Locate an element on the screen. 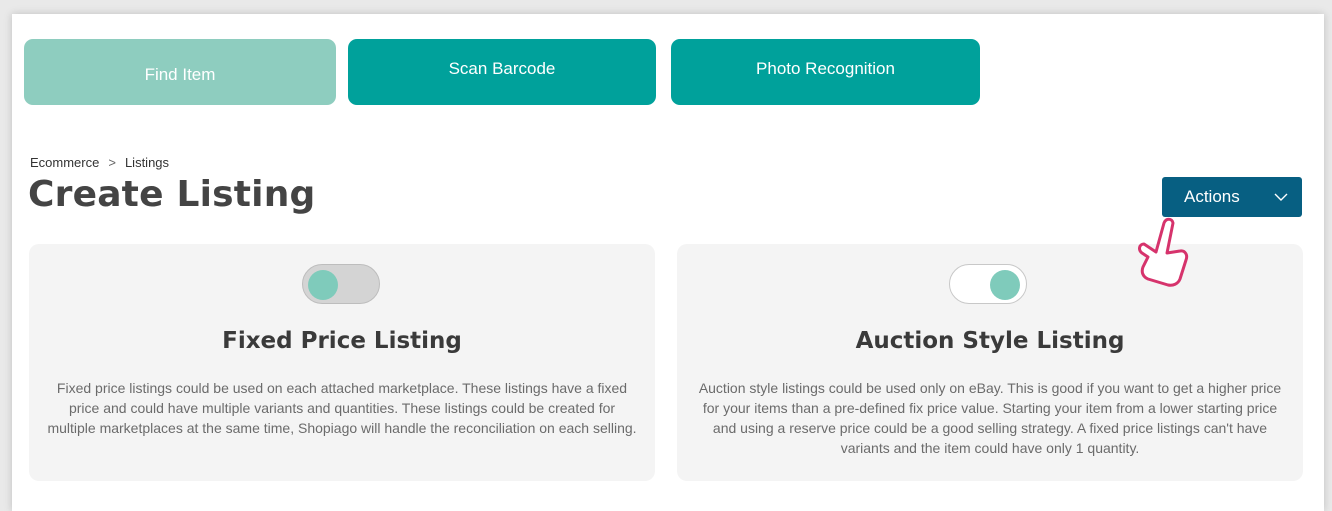 The image size is (1332, 511). photo-recognition-label: Photo Recognition is located at coordinates (825, 68).